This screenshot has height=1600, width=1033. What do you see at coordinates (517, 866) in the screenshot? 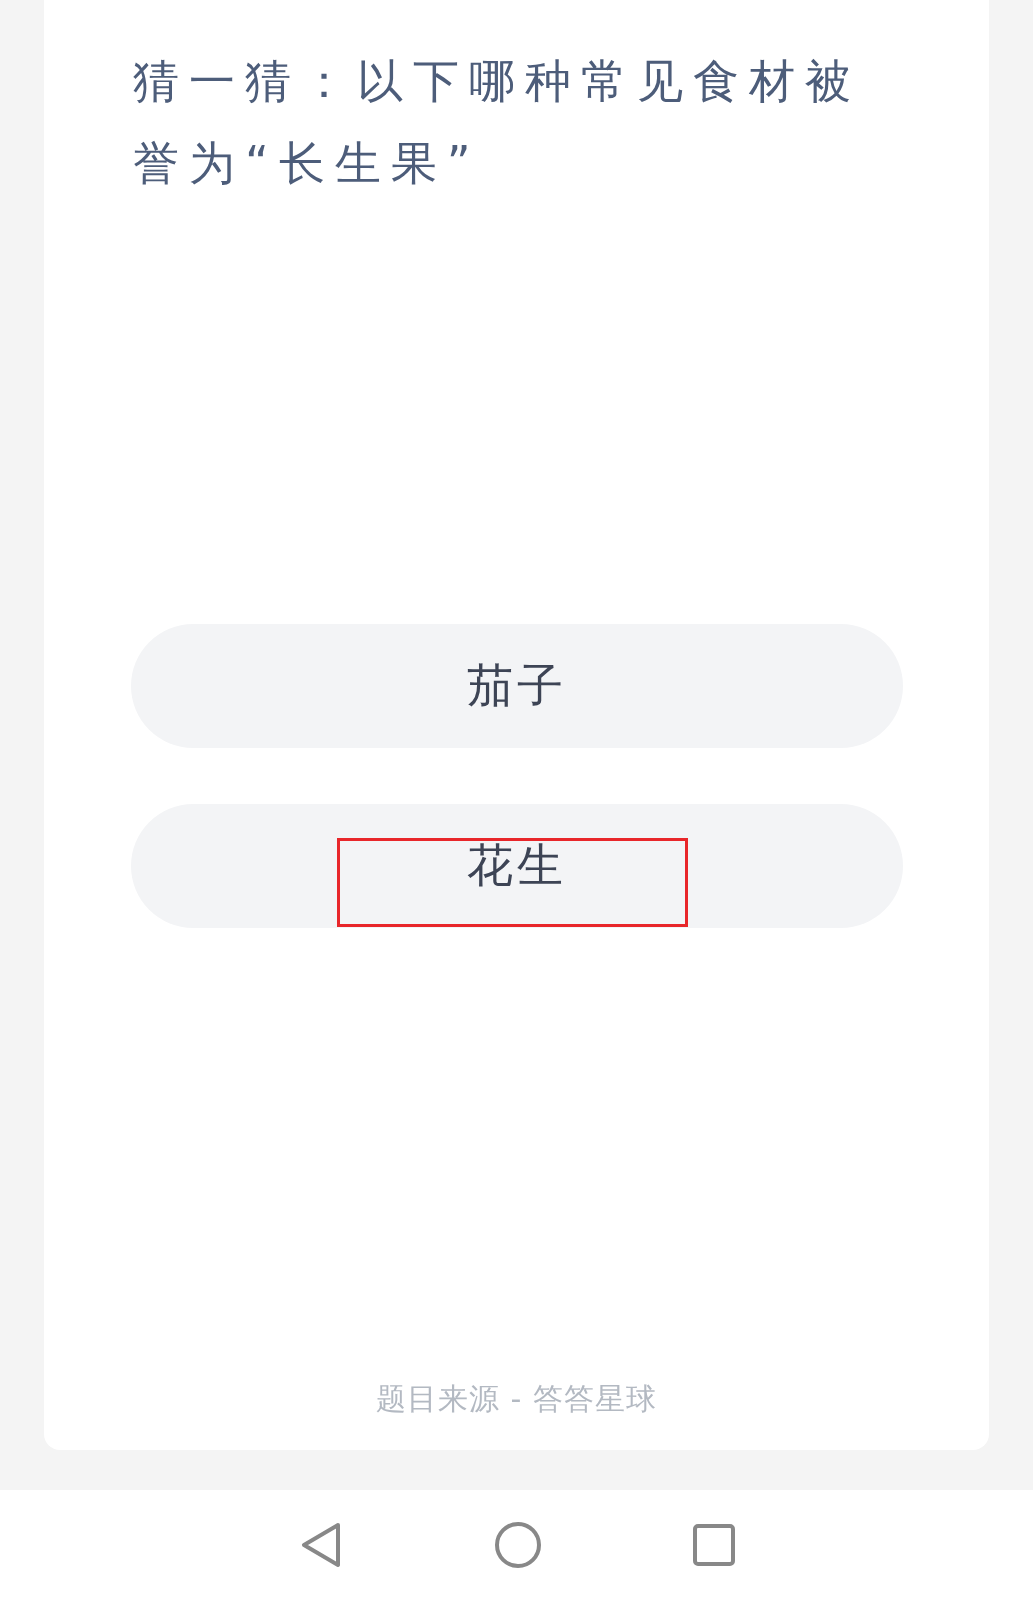
I see `answer-option: 花生` at bounding box center [517, 866].